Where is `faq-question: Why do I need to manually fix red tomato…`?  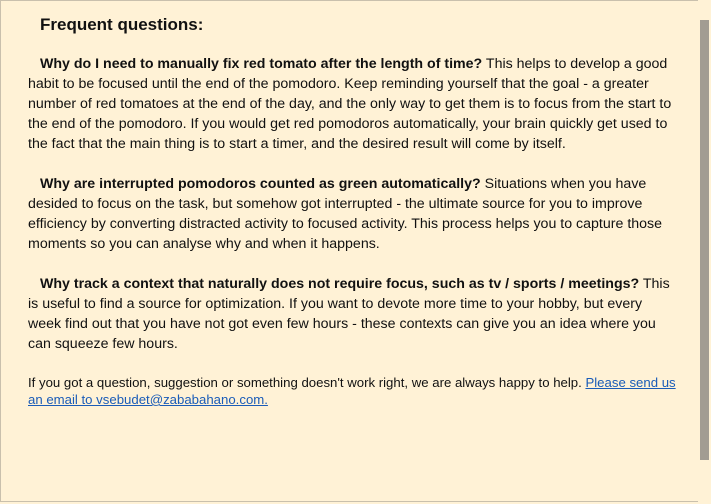
faq-question: Why do I need to manually fix red tomato… is located at coordinates (261, 64).